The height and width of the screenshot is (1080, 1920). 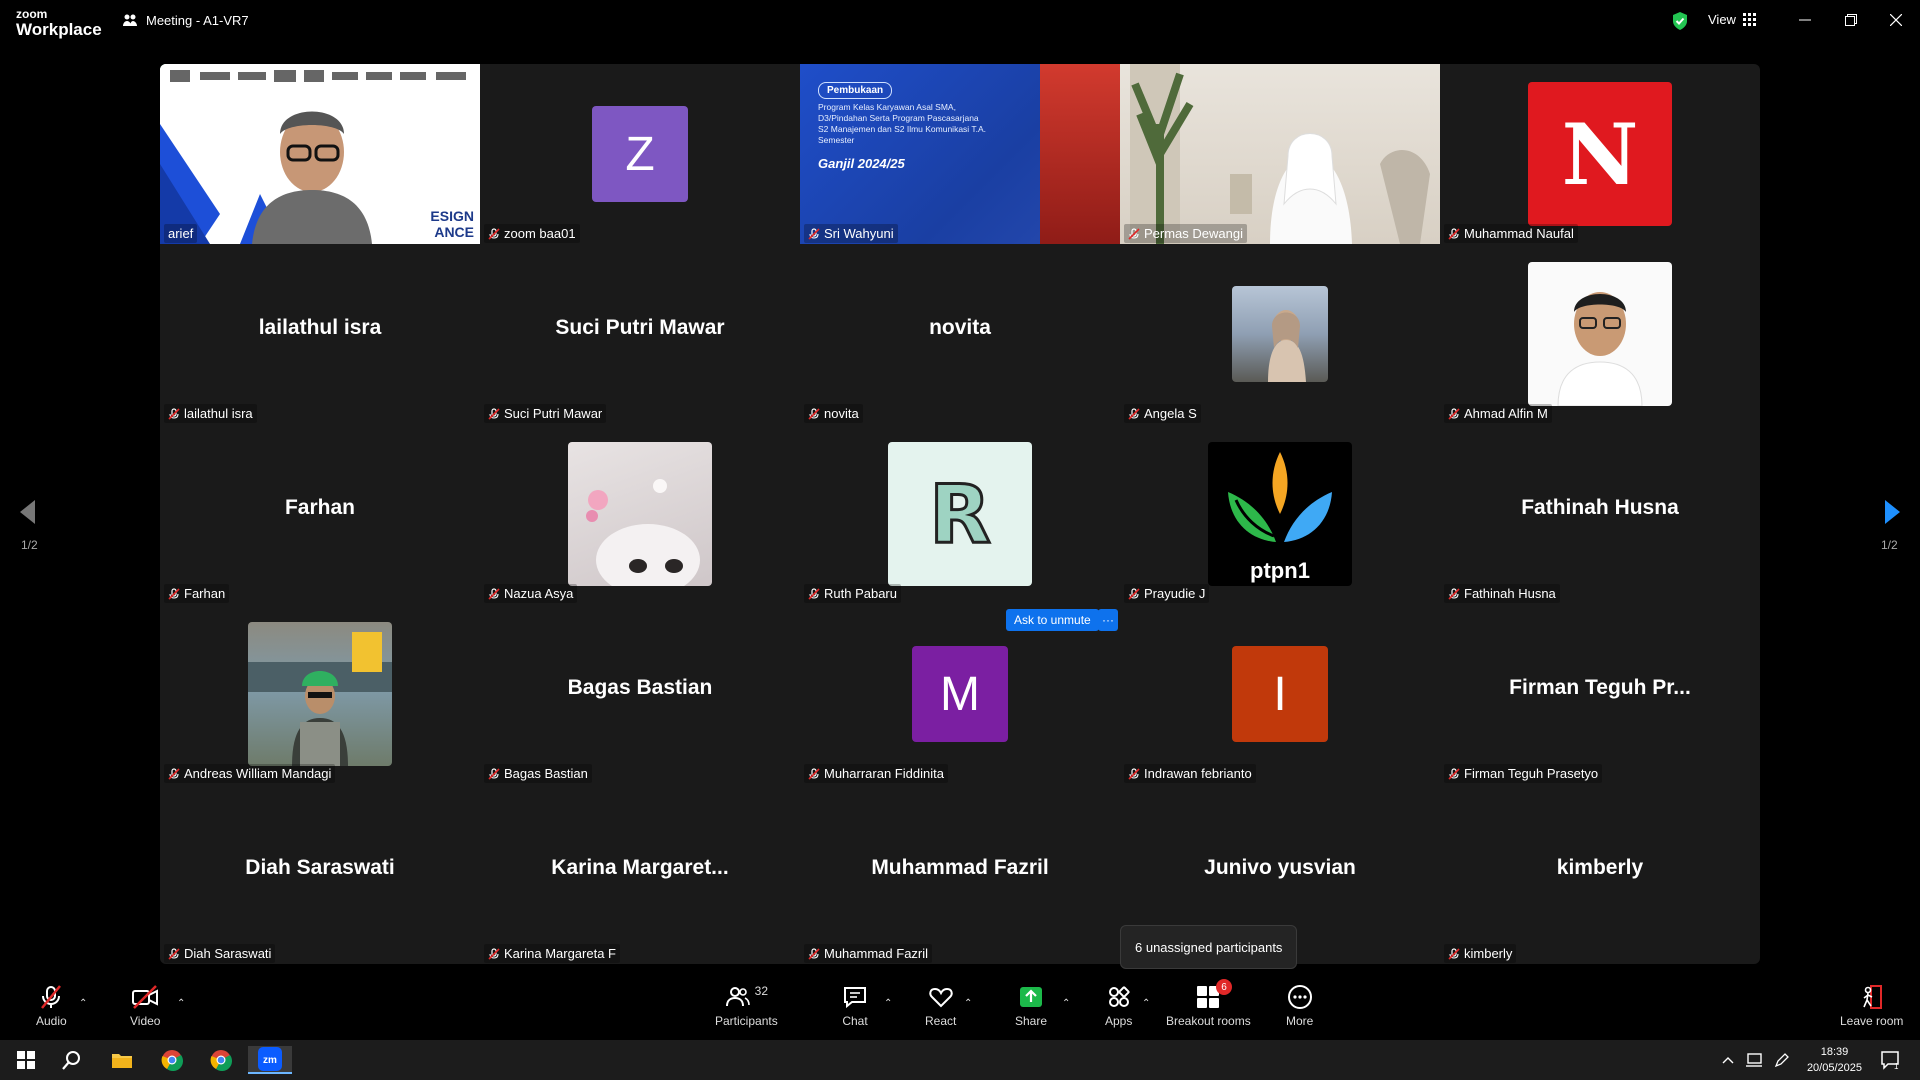 What do you see at coordinates (1502, 593) in the screenshot?
I see `participant-name-label: Fathinah Husna` at bounding box center [1502, 593].